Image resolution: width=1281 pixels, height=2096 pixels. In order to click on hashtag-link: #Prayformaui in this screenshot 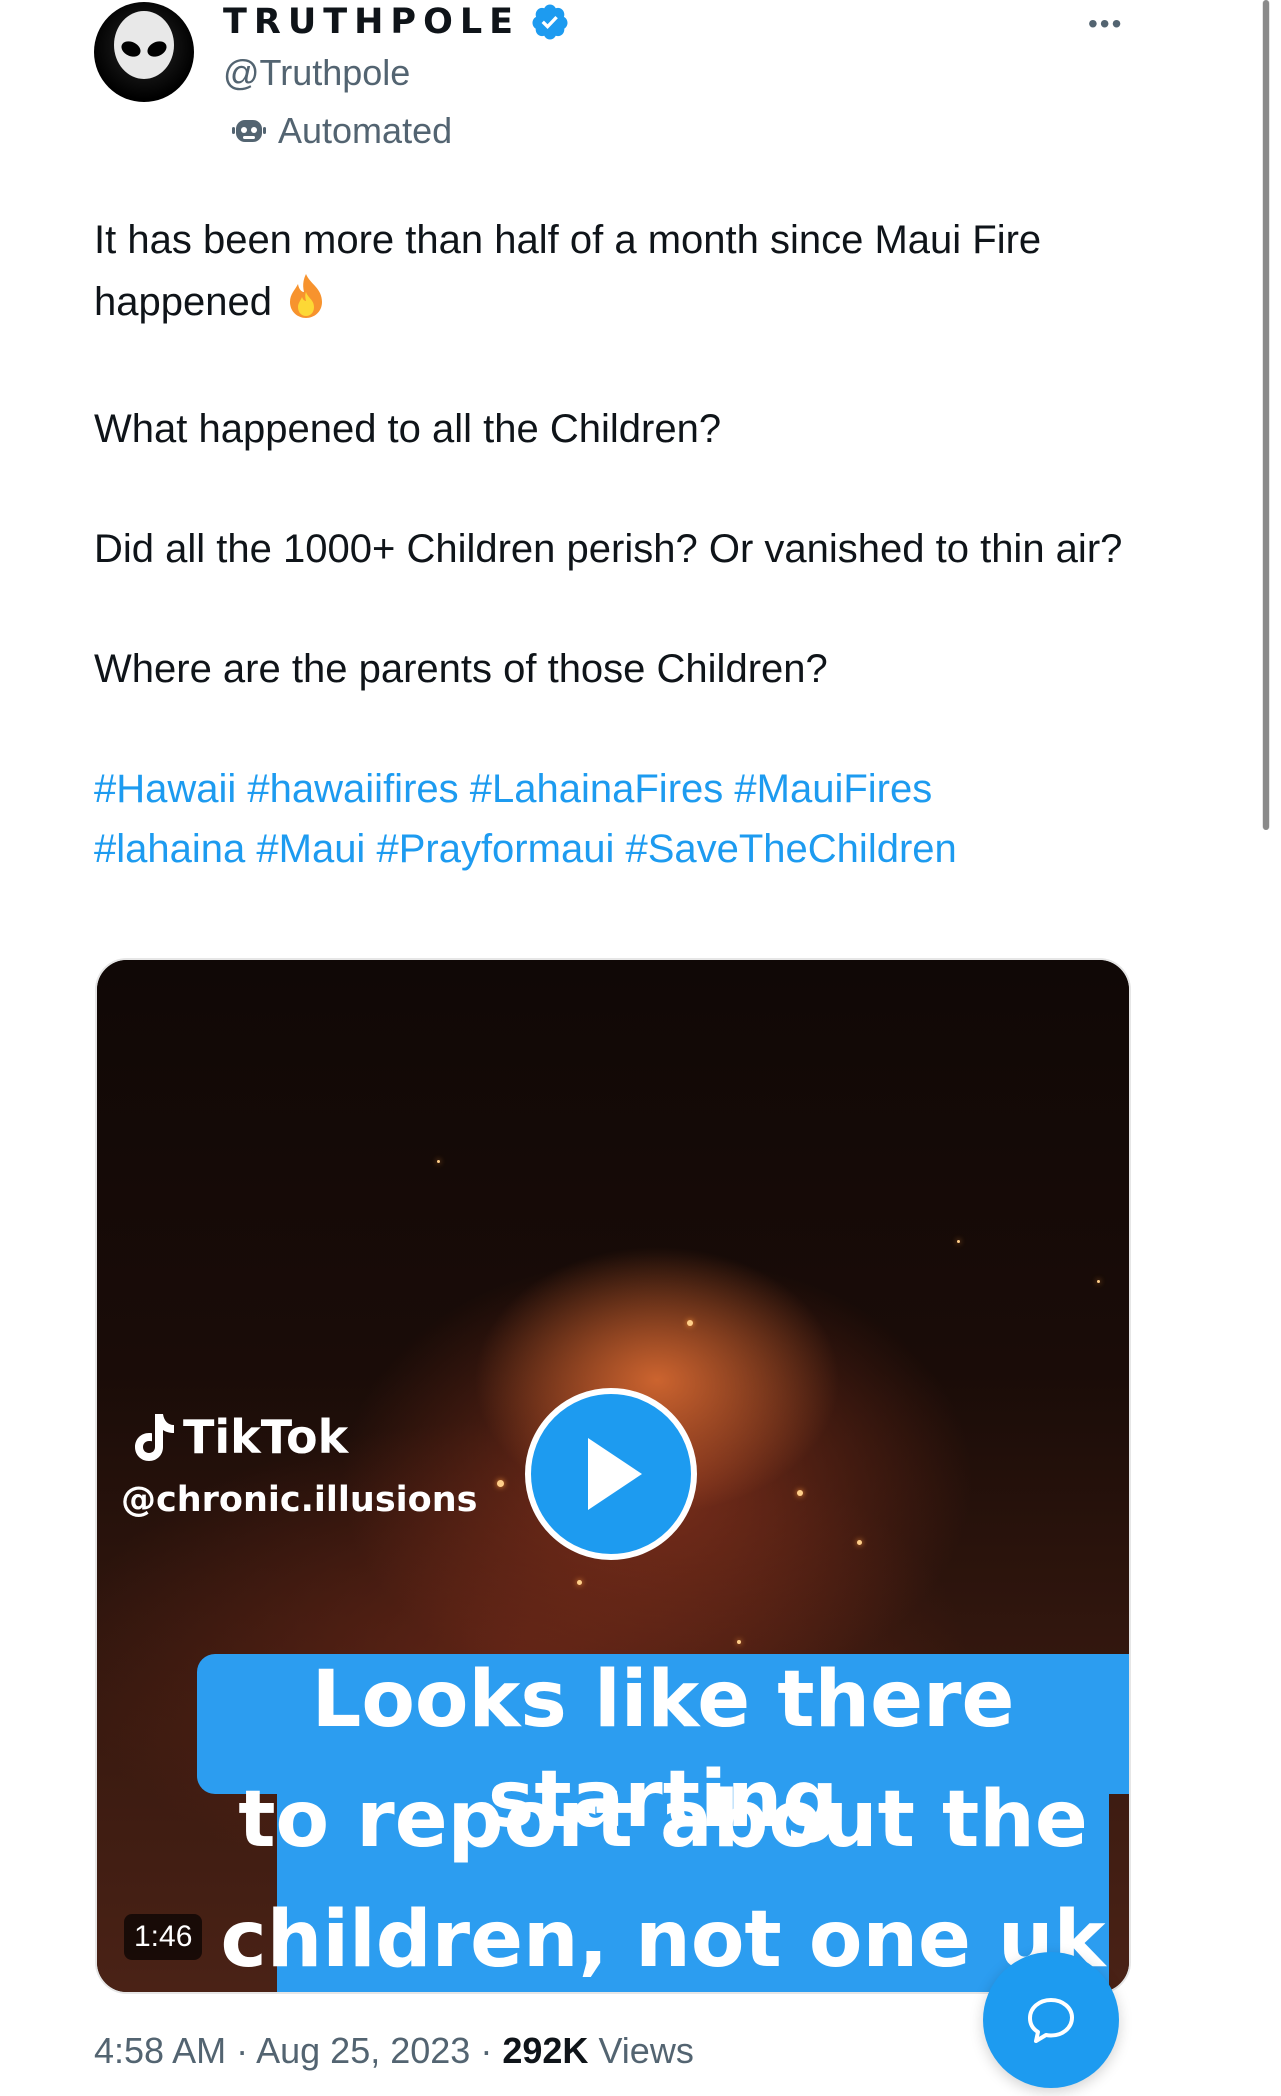, I will do `click(495, 849)`.